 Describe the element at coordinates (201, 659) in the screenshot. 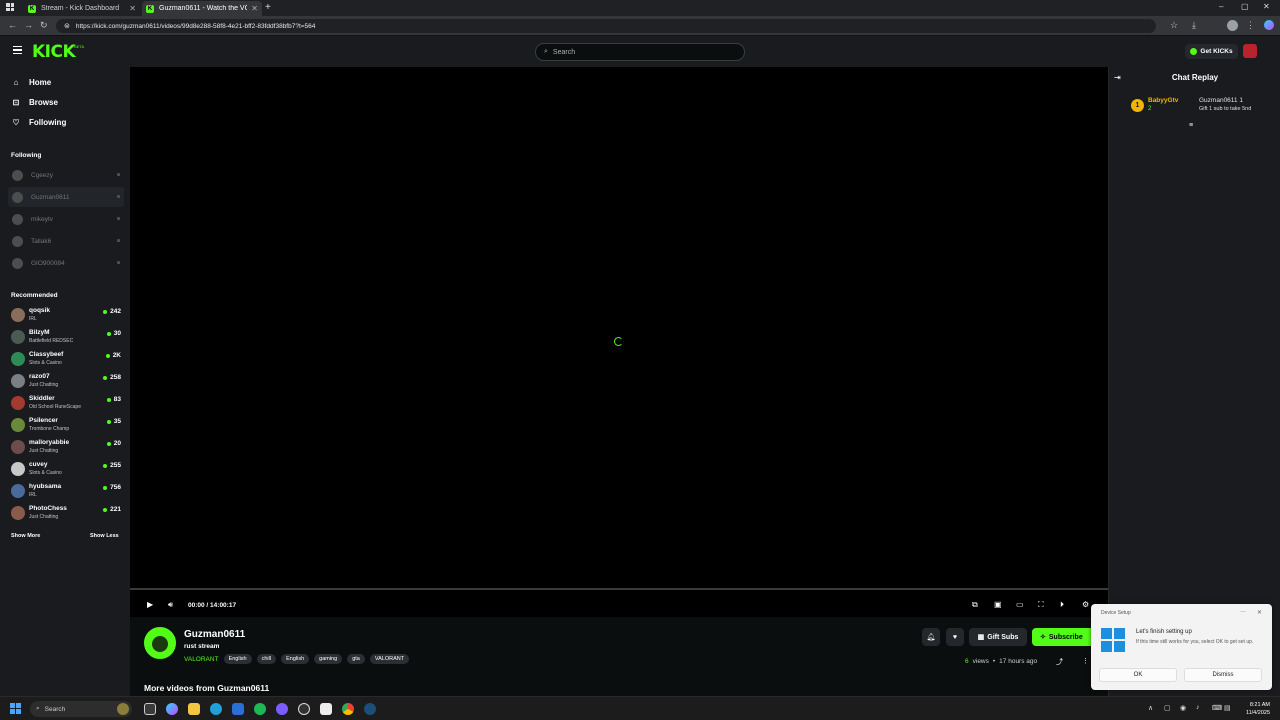

I see `category-link: VALORANT` at that location.